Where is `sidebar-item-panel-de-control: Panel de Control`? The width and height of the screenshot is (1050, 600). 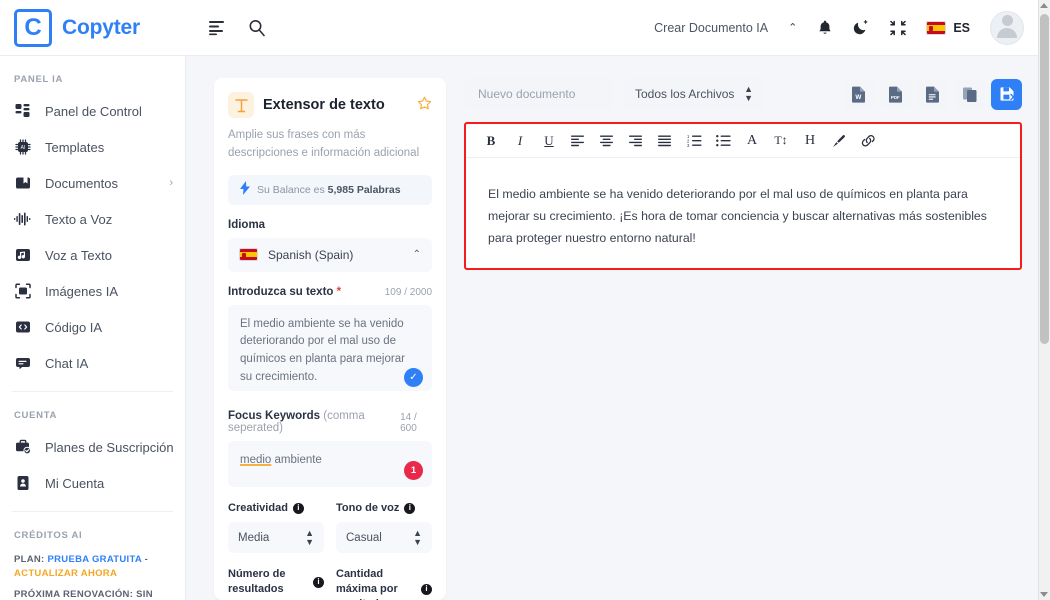
sidebar-item-panel-de-control: Panel de Control is located at coordinates (92, 111).